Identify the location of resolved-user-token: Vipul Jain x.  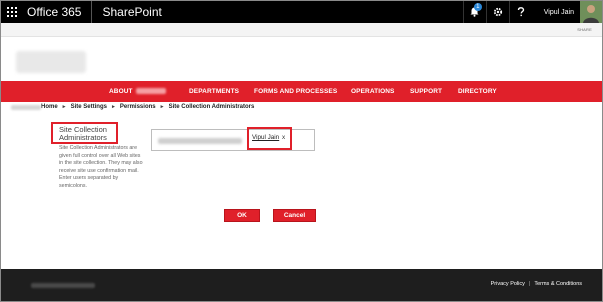
(269, 138).